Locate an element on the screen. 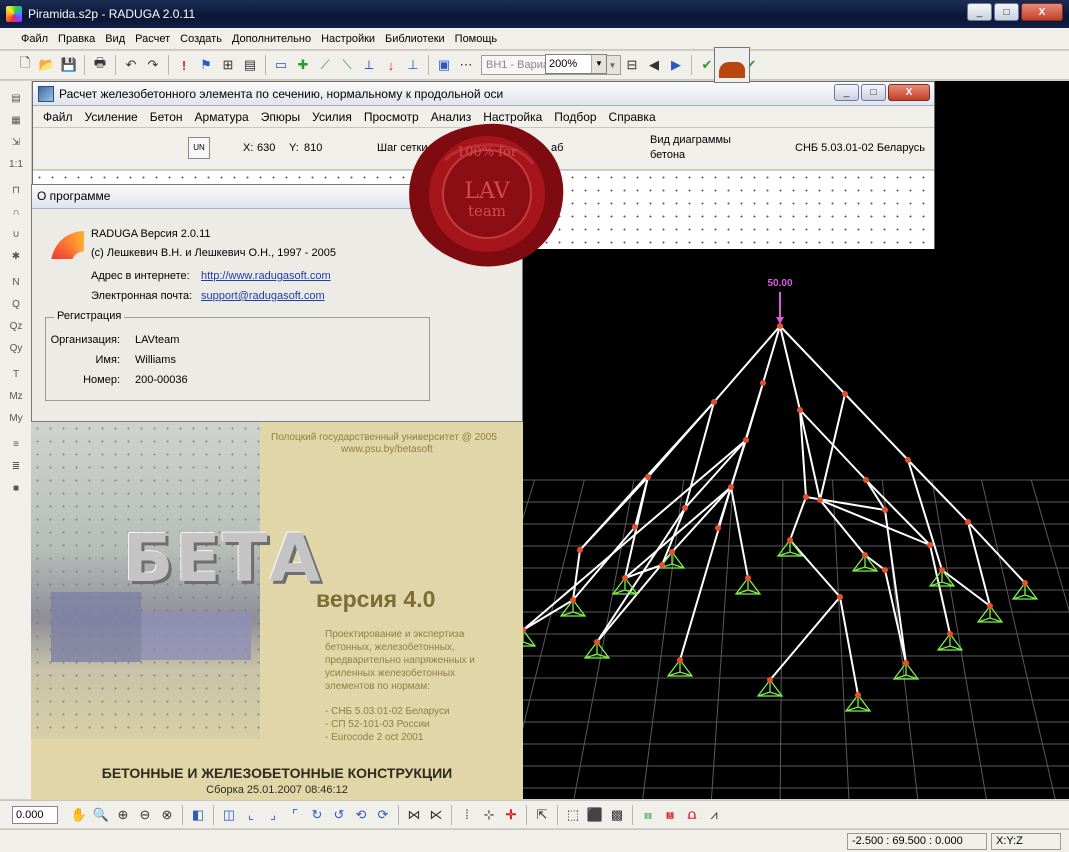 Image resolution: width=1069 pixels, height=852 pixels. beta-menu-reinforcement: Арматура is located at coordinates (222, 117).